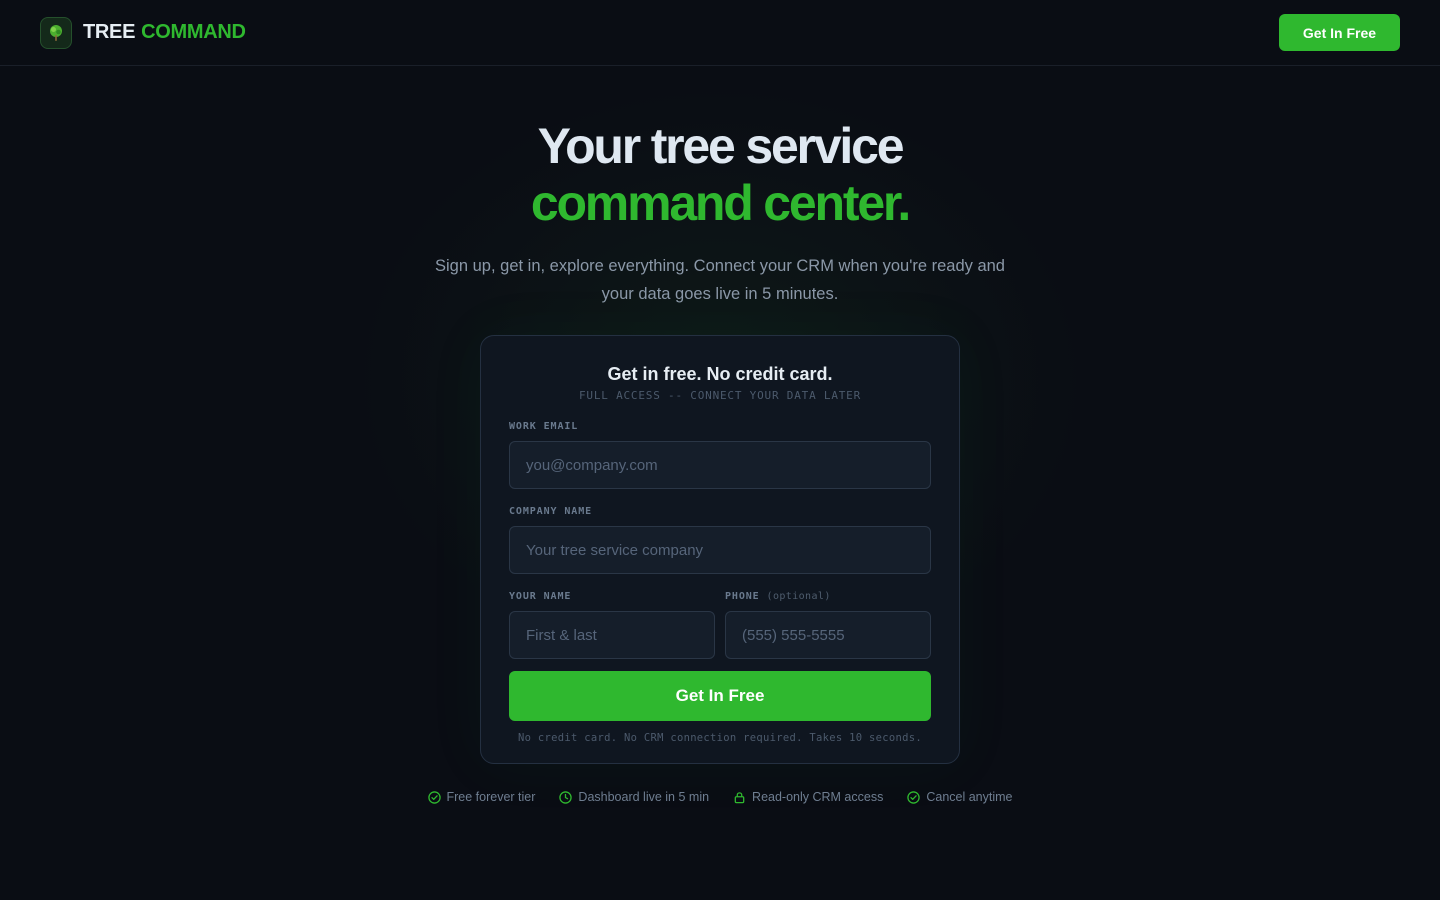 The width and height of the screenshot is (1440, 900). I want to click on phone-optional-label: (optional), so click(798, 596).